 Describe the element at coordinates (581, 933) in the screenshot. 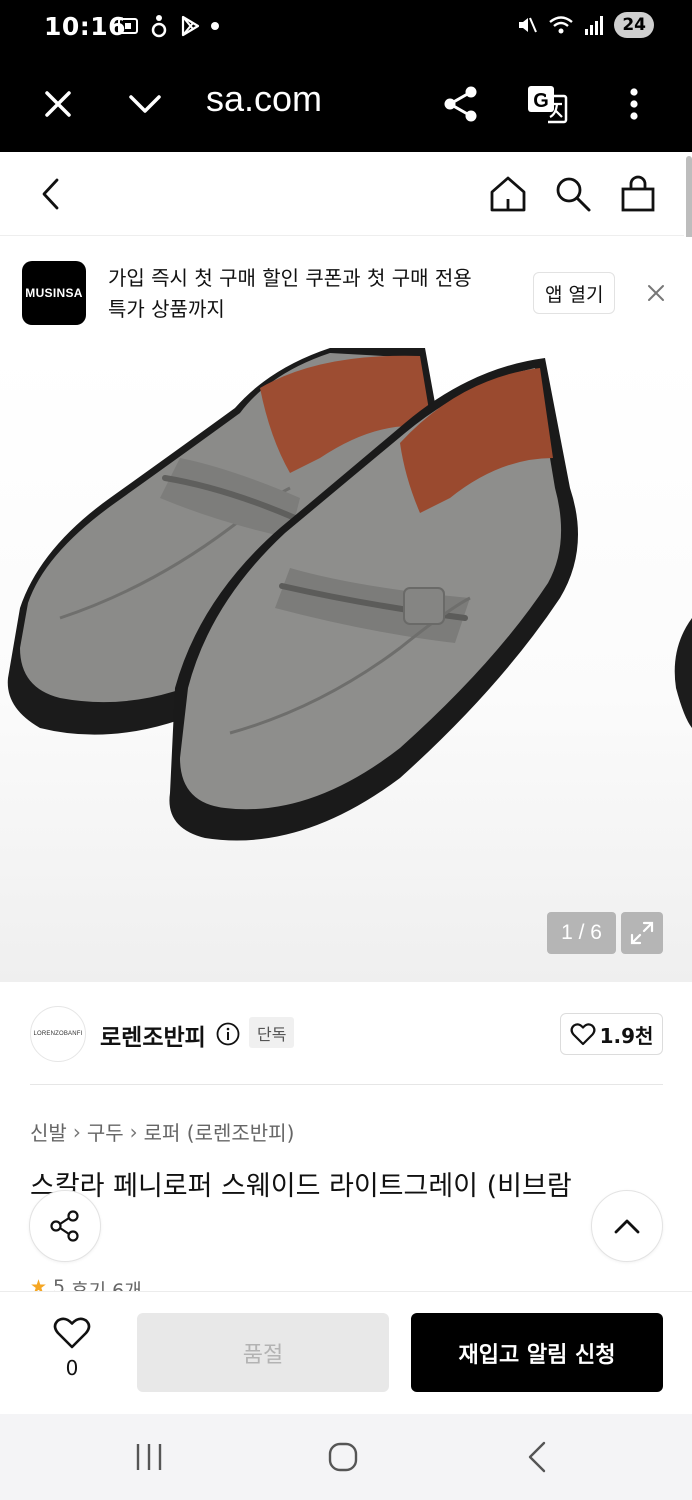

I see `gallery-page-counter: 1 / 6` at that location.